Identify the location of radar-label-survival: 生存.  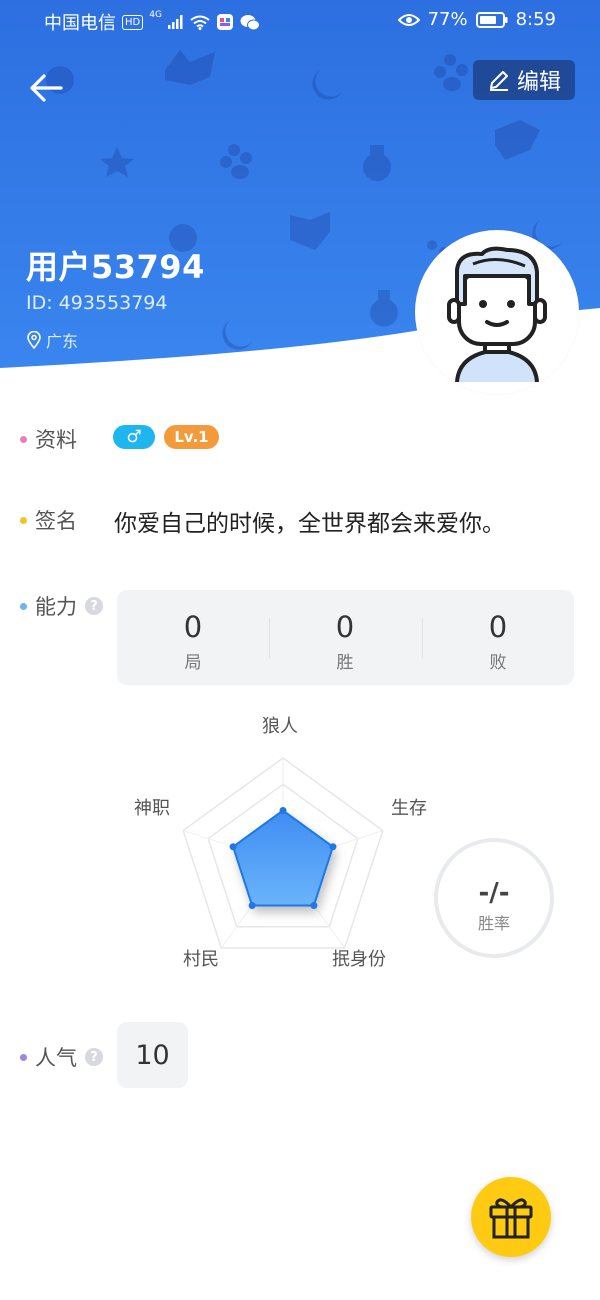
(409, 808).